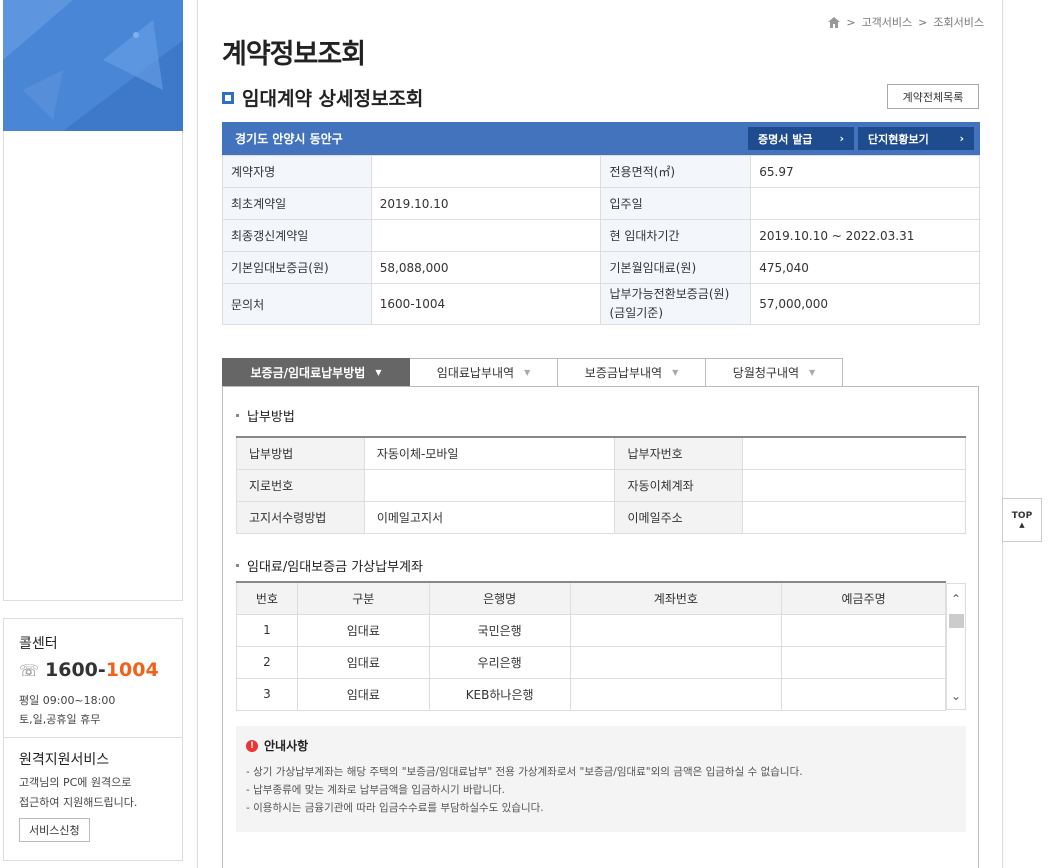 The width and height of the screenshot is (1048, 868). Describe the element at coordinates (486, 171) in the screenshot. I see `value-contractor` at that location.